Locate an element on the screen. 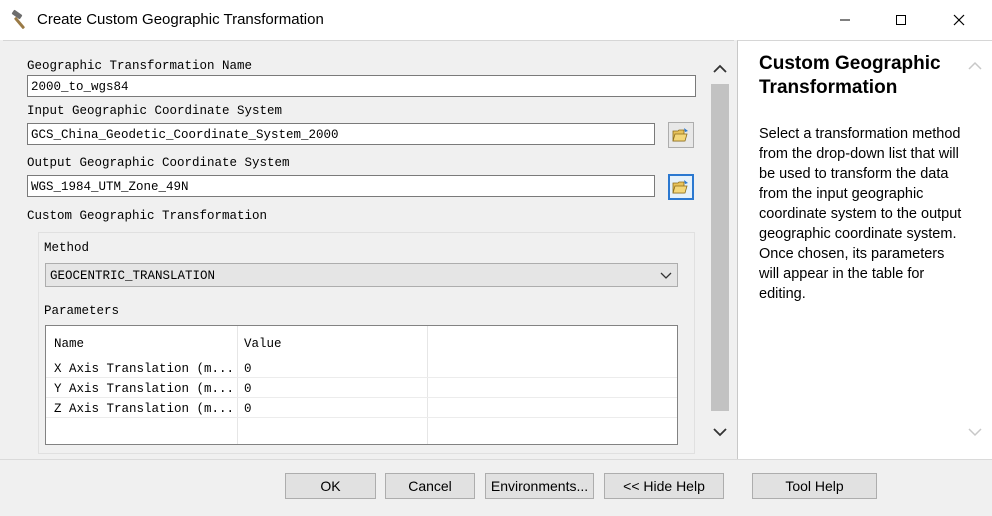 Image resolution: width=992 pixels, height=516 pixels. maximize-icon is located at coordinates (901, 20).